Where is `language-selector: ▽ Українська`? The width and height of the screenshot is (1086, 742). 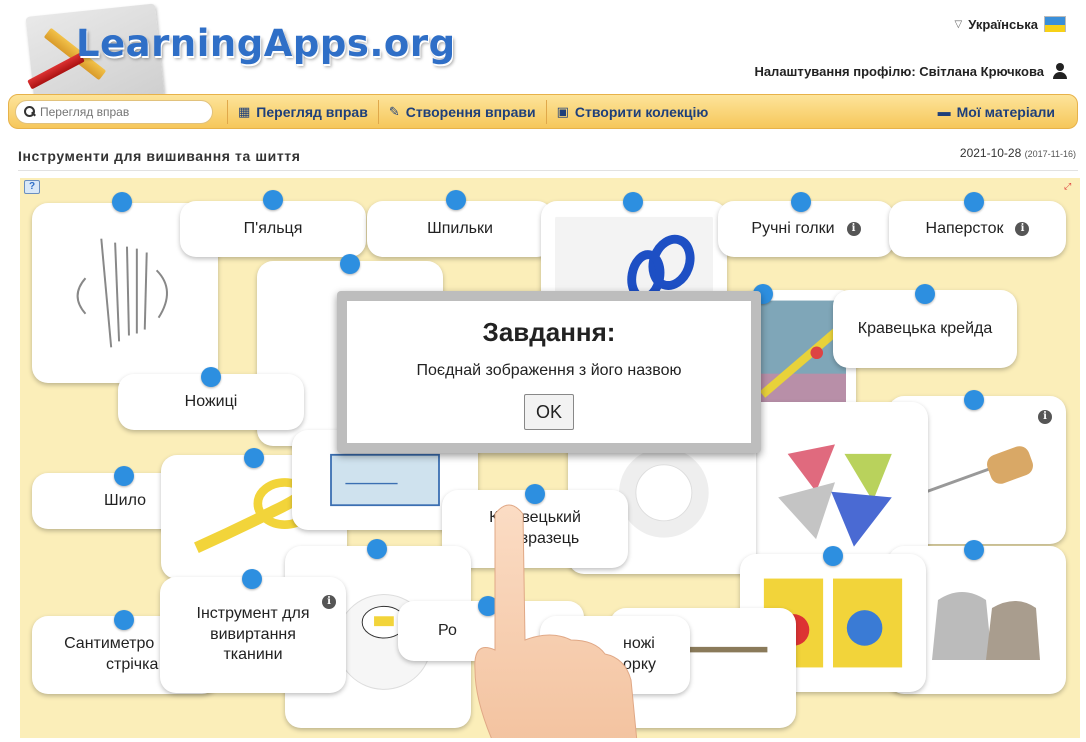
language-selector: ▽ Українська is located at coordinates (1010, 24).